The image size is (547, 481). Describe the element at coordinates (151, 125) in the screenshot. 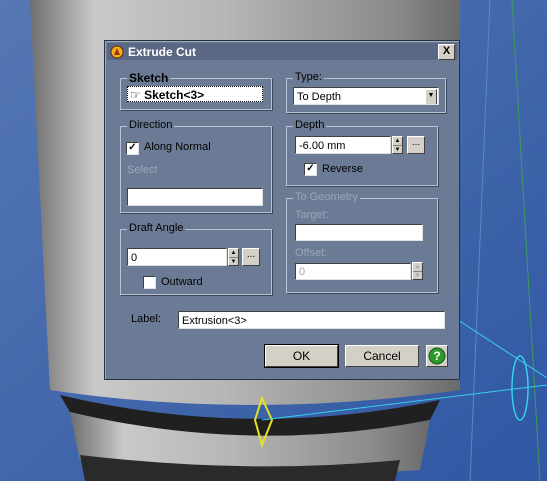

I see `direction-group-title: Direction` at that location.